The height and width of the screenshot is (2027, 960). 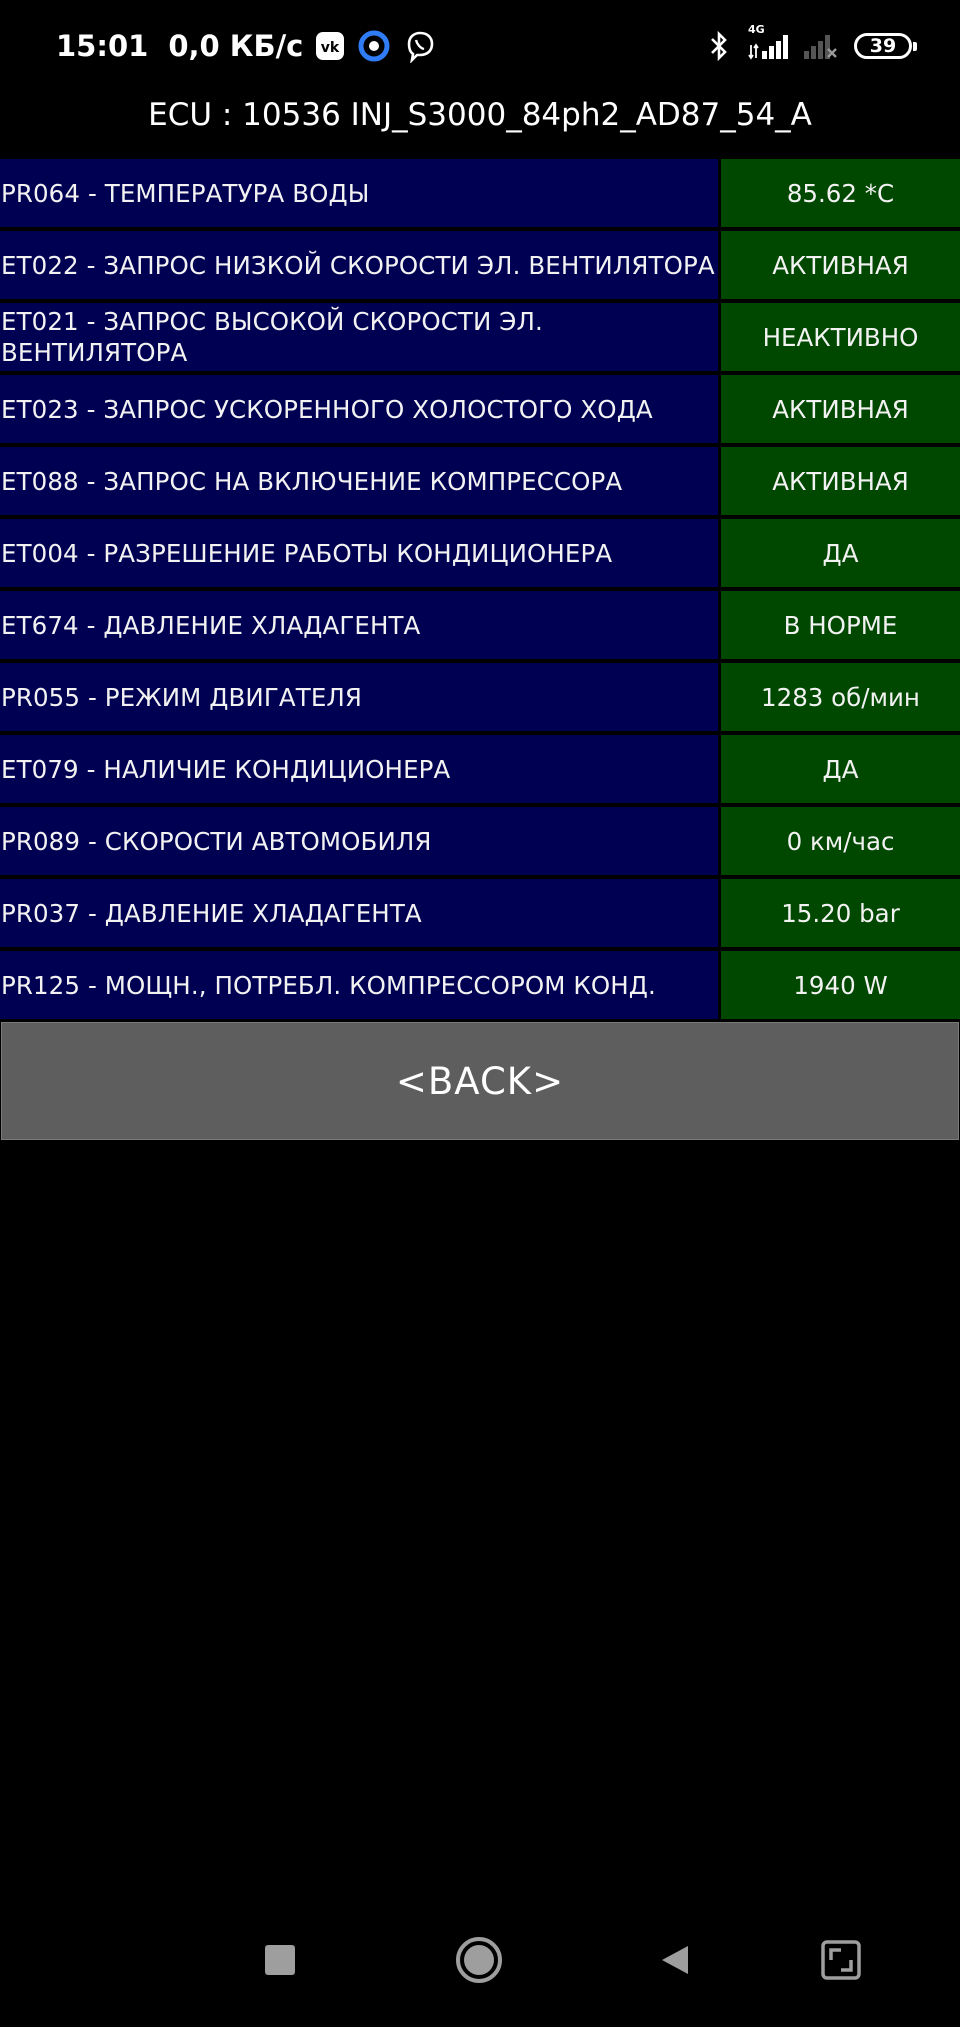 What do you see at coordinates (236, 46) in the screenshot?
I see `status-net-speed: 0,0 КБ/с` at bounding box center [236, 46].